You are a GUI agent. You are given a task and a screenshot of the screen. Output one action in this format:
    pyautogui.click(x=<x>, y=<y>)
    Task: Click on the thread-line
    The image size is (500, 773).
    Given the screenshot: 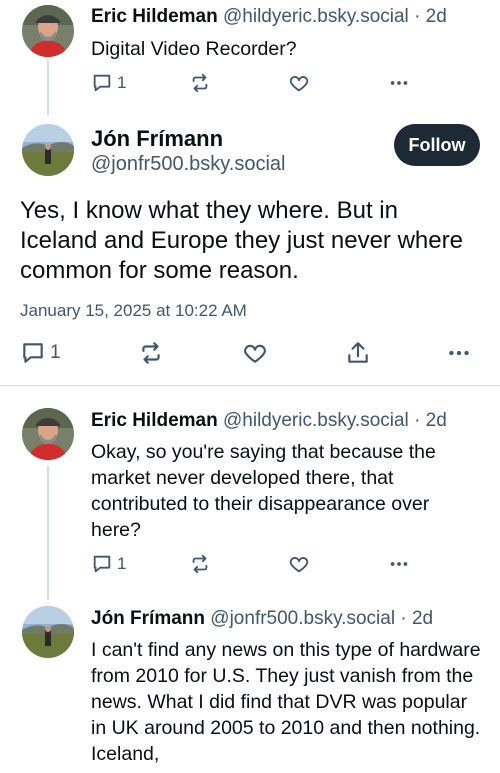 What is the action you would take?
    pyautogui.click(x=48, y=533)
    